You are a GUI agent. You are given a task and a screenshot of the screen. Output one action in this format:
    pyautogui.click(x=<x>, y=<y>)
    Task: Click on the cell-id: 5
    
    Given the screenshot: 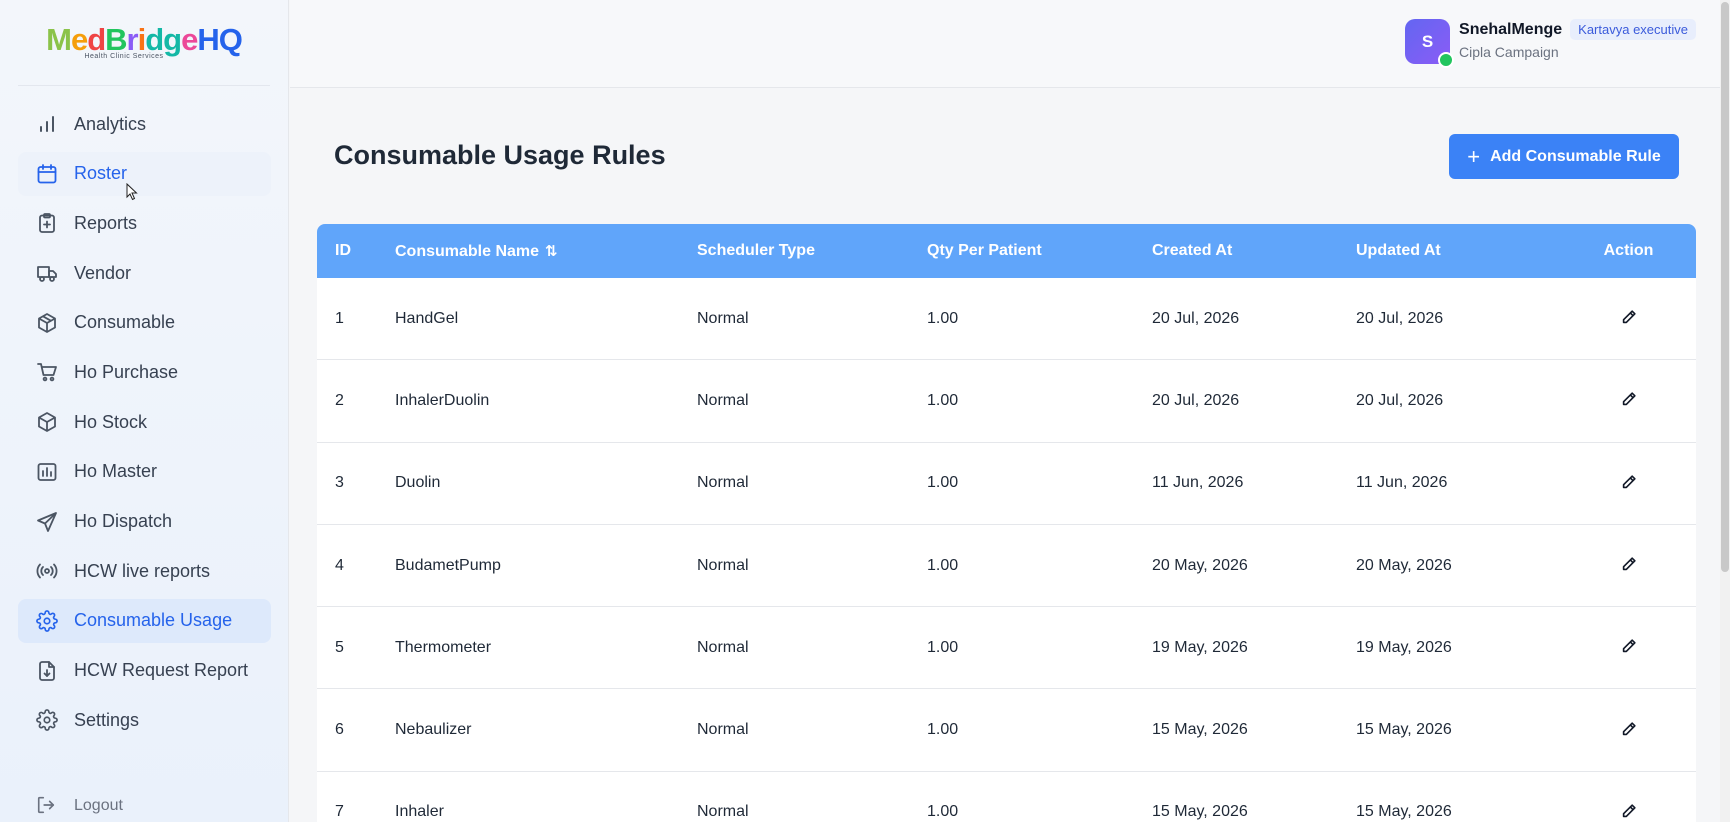 What is the action you would take?
    pyautogui.click(x=339, y=647)
    